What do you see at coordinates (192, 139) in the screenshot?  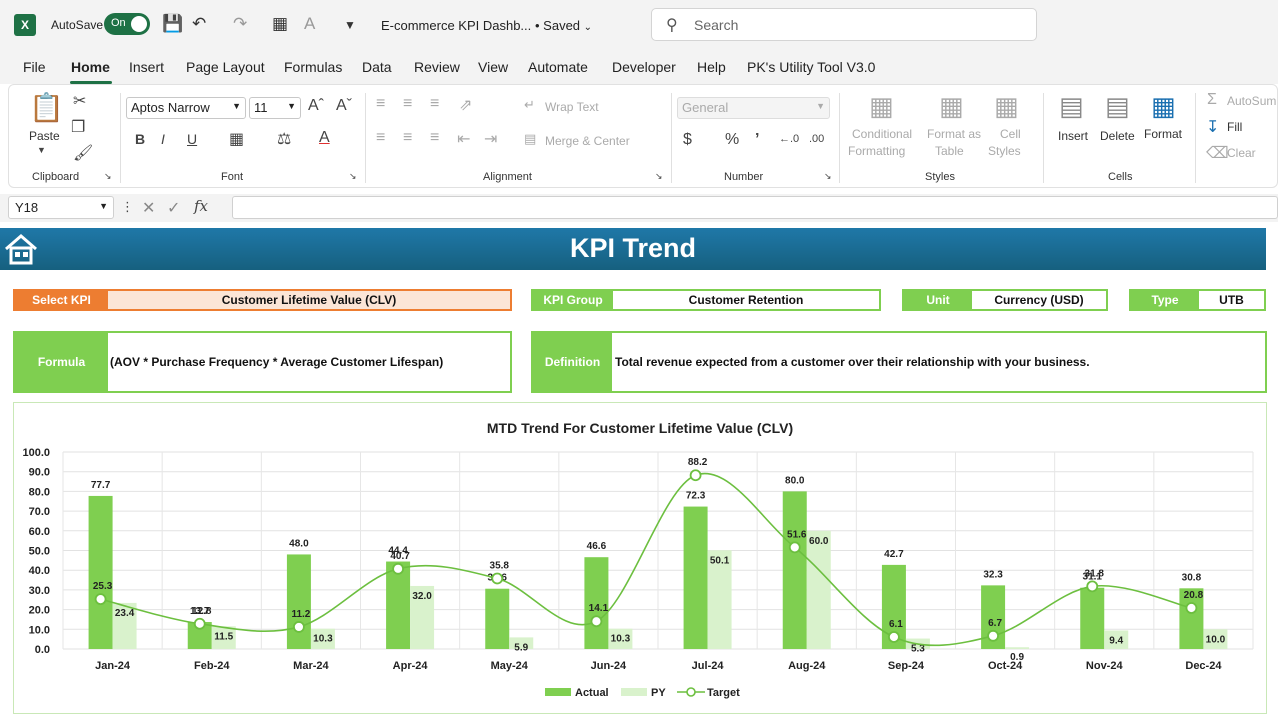 I see `underline-icon: U` at bounding box center [192, 139].